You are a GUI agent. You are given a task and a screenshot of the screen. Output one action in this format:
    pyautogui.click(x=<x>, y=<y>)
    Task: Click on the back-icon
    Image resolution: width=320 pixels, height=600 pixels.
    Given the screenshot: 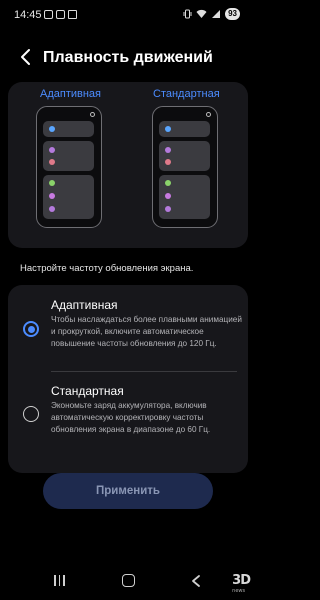 What is the action you would take?
    pyautogui.click(x=196, y=581)
    